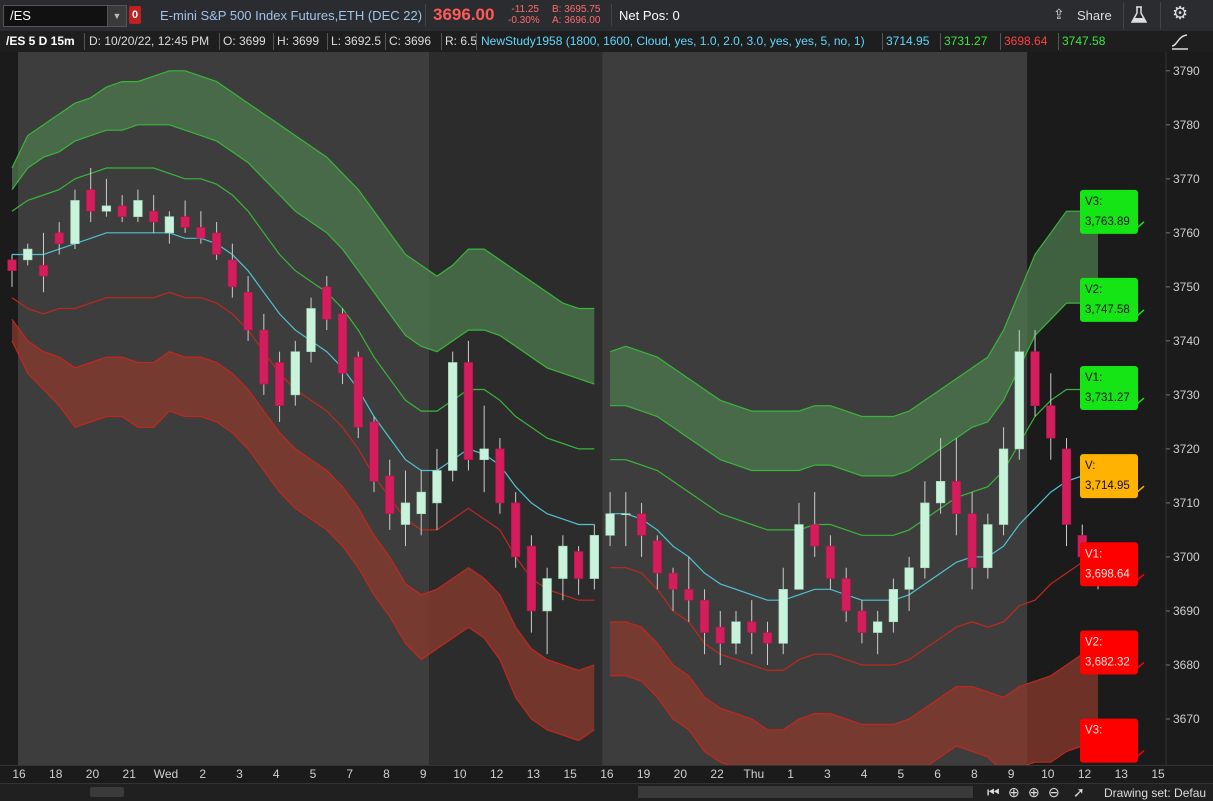  What do you see at coordinates (1186, 719) in the screenshot?
I see `price-tick-label: 3670` at bounding box center [1186, 719].